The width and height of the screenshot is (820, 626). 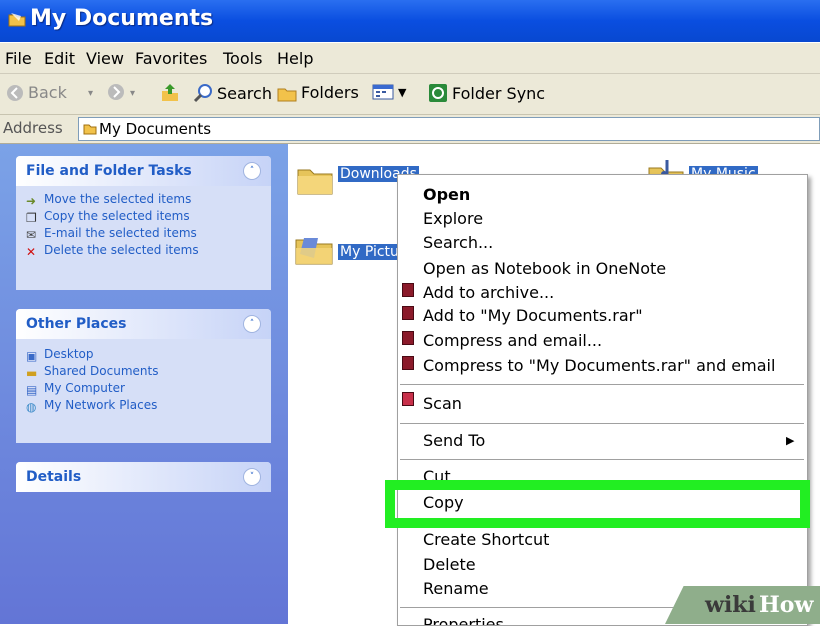 What do you see at coordinates (244, 93) in the screenshot?
I see `search-label: Search` at bounding box center [244, 93].